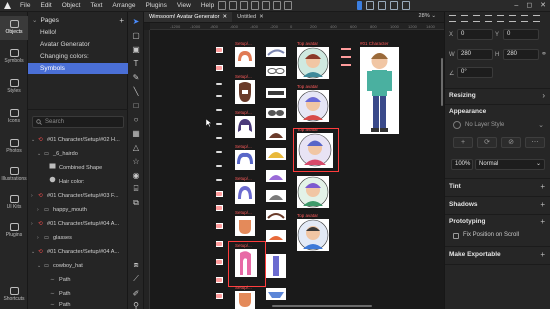 The height and width of the screenshot is (309, 550). Describe the element at coordinates (516, 6) in the screenshot. I see `minimize-icon: –` at that location.